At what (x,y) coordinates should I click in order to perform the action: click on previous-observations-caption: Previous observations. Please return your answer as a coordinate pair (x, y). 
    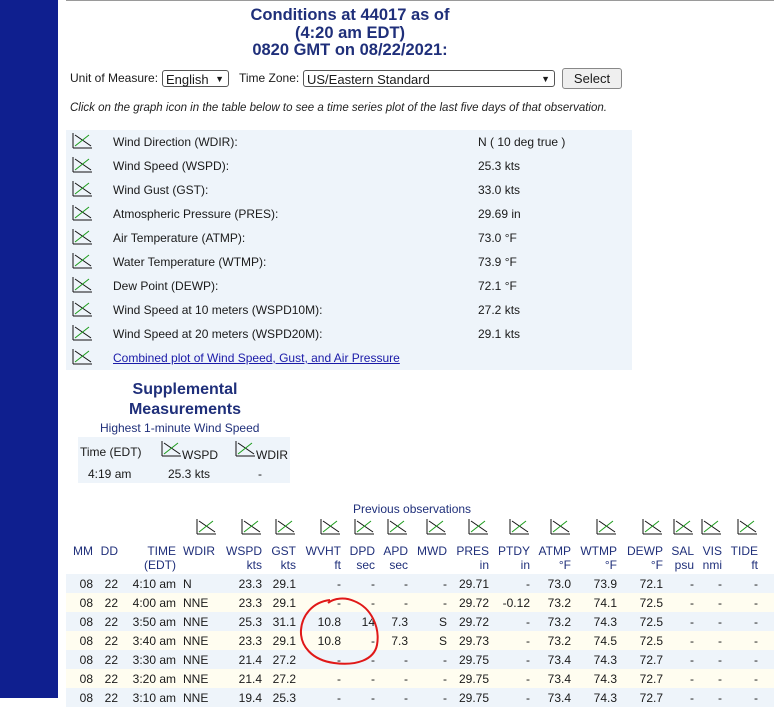
    Looking at the image, I should click on (412, 509).